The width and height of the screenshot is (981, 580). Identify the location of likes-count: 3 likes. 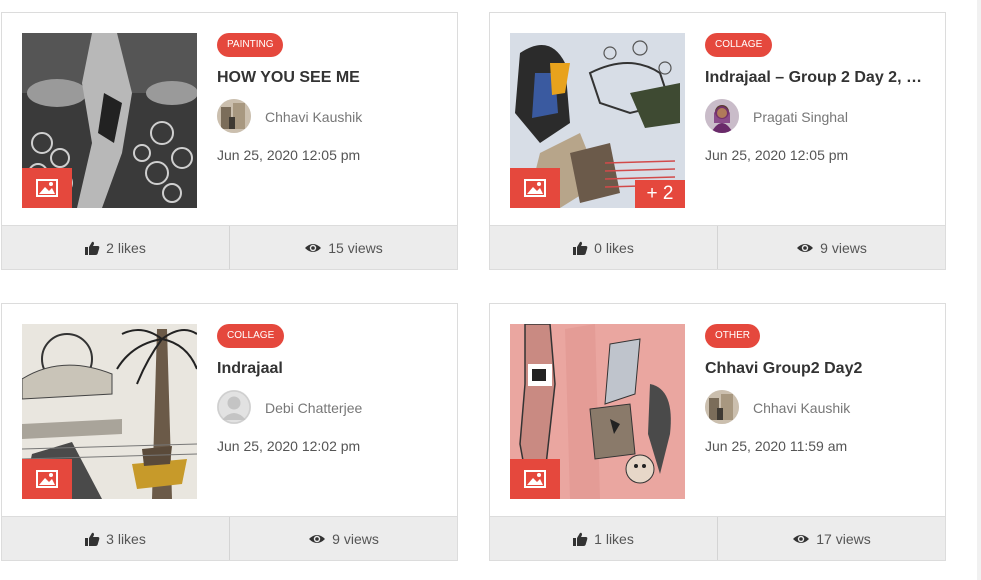
(126, 538).